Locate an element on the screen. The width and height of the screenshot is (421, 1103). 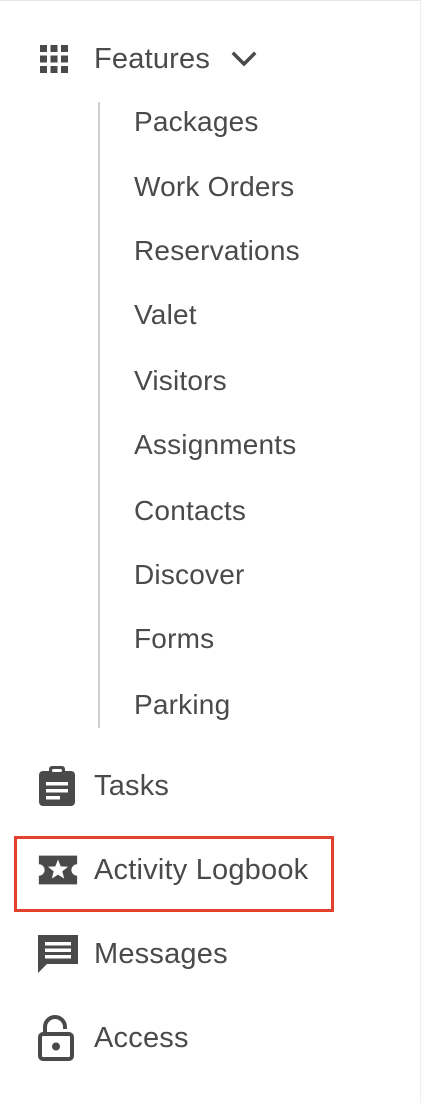
nav-item-activity-logbook: Activity Logbook is located at coordinates (172, 870).